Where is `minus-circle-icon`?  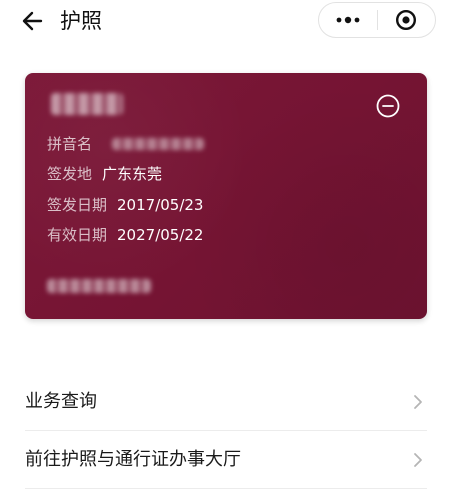 minus-circle-icon is located at coordinates (388, 106).